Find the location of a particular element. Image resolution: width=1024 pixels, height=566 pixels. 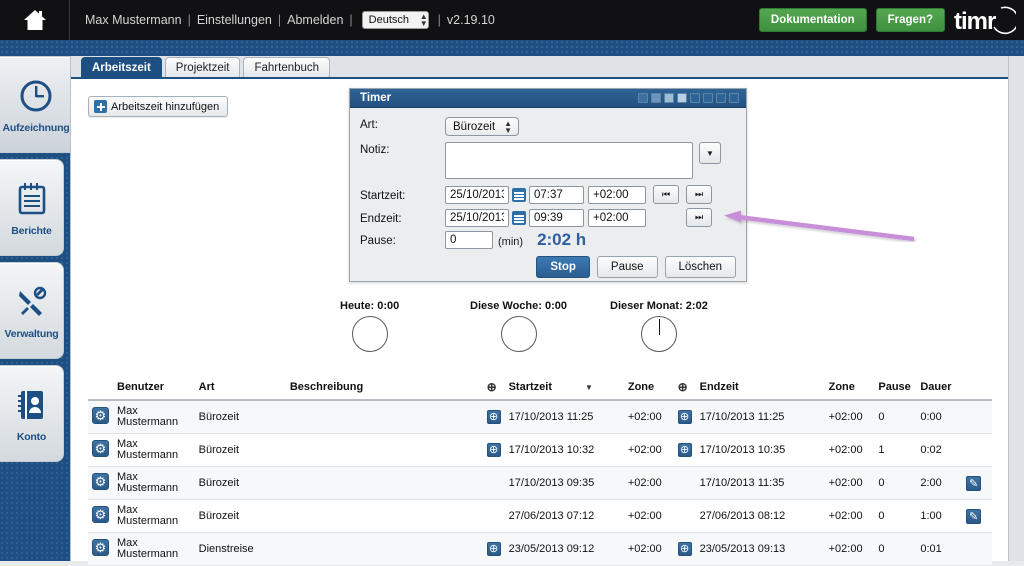

sidebar-item-konto: Konto is located at coordinates (32, 413).